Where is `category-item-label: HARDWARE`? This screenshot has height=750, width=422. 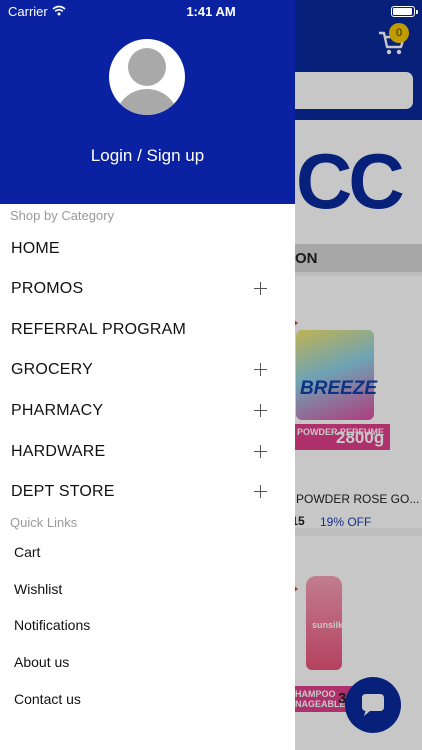
category-item-label: HARDWARE is located at coordinates (58, 451).